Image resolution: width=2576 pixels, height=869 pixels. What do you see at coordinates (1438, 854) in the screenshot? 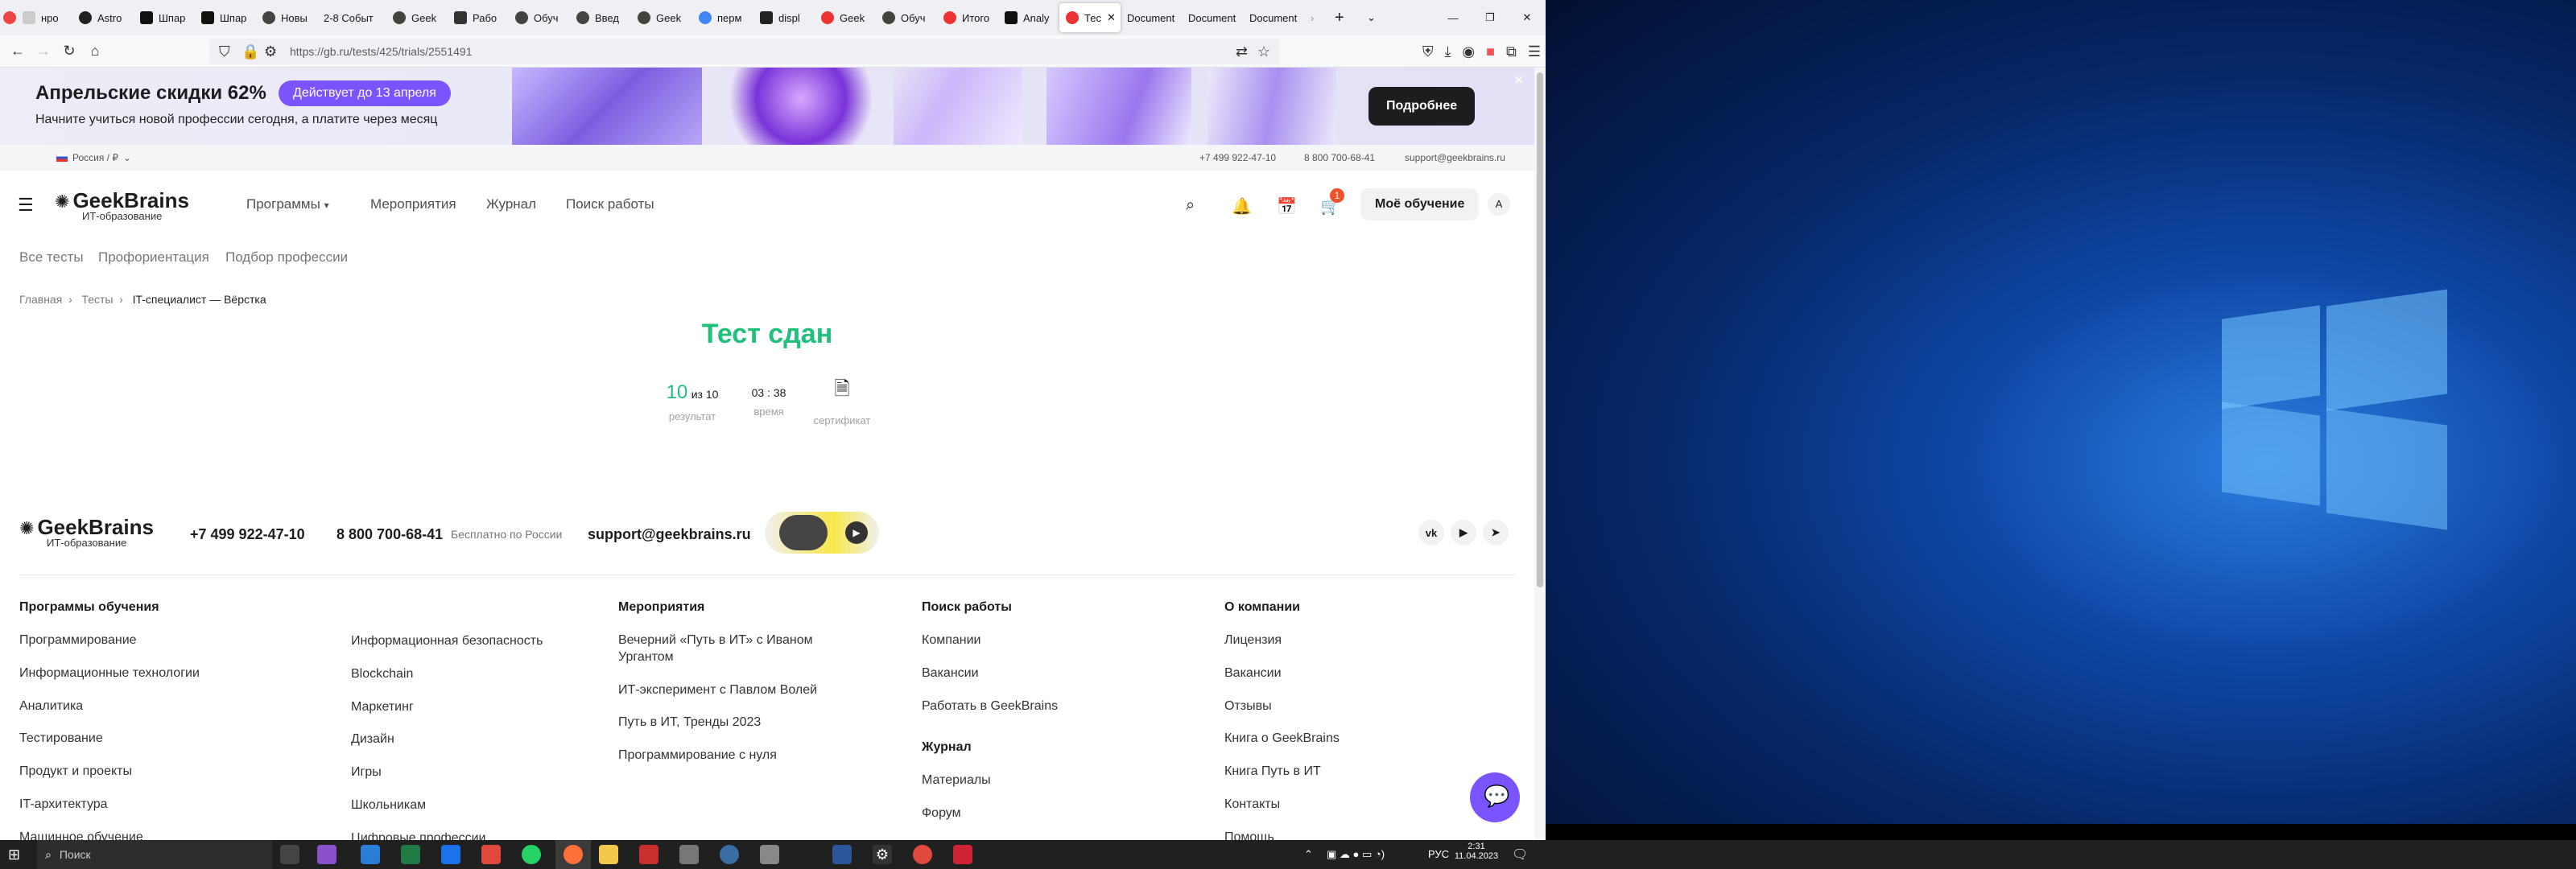
I see `input-language: РУС` at bounding box center [1438, 854].